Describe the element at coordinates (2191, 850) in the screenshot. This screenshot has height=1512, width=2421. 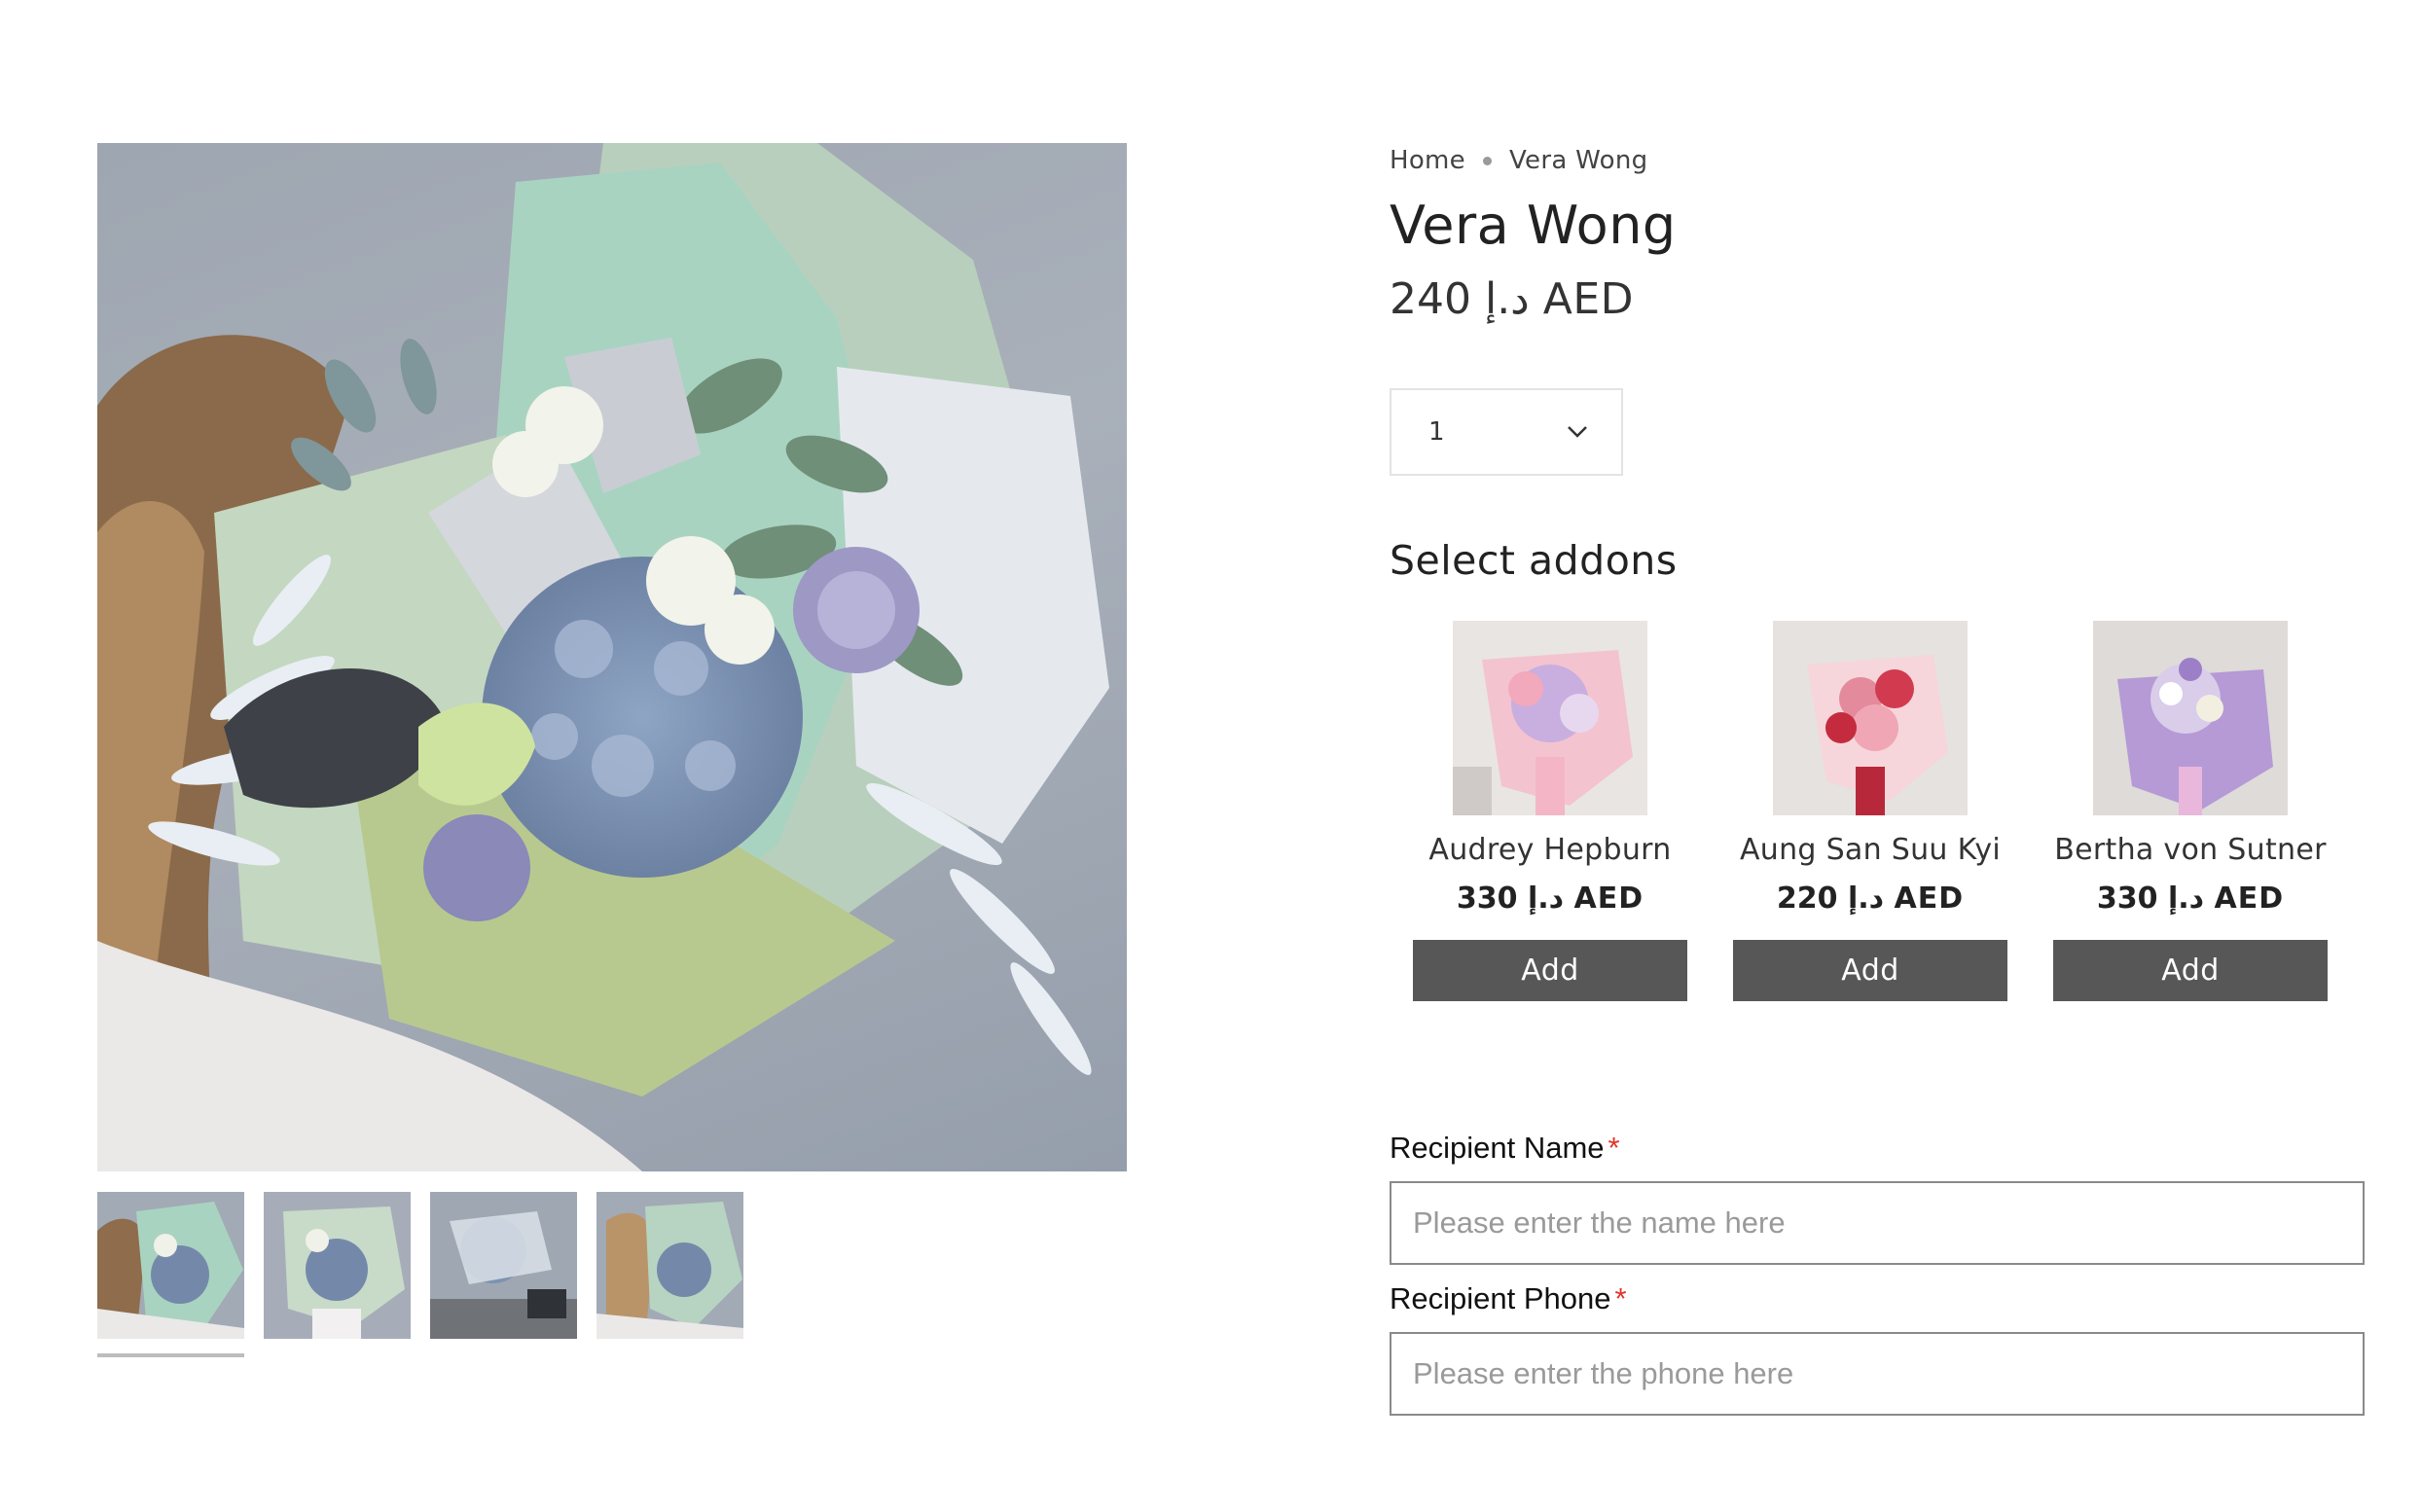
I see `addon-name: Bertha von Sutner` at that location.